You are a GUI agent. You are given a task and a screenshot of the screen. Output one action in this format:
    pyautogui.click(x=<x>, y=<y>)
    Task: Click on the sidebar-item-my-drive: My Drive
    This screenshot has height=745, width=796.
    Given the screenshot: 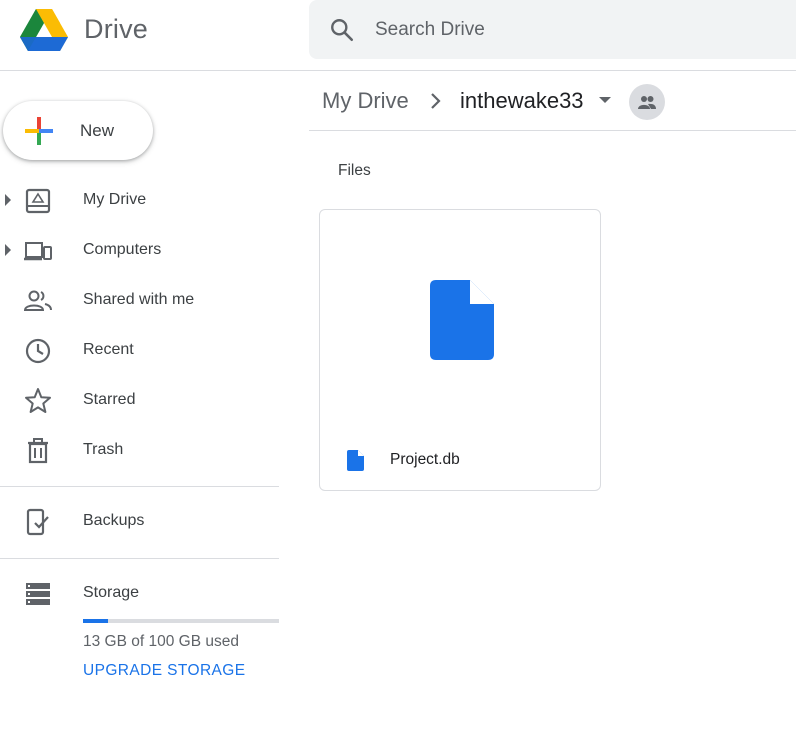 What is the action you would take?
    pyautogui.click(x=139, y=200)
    